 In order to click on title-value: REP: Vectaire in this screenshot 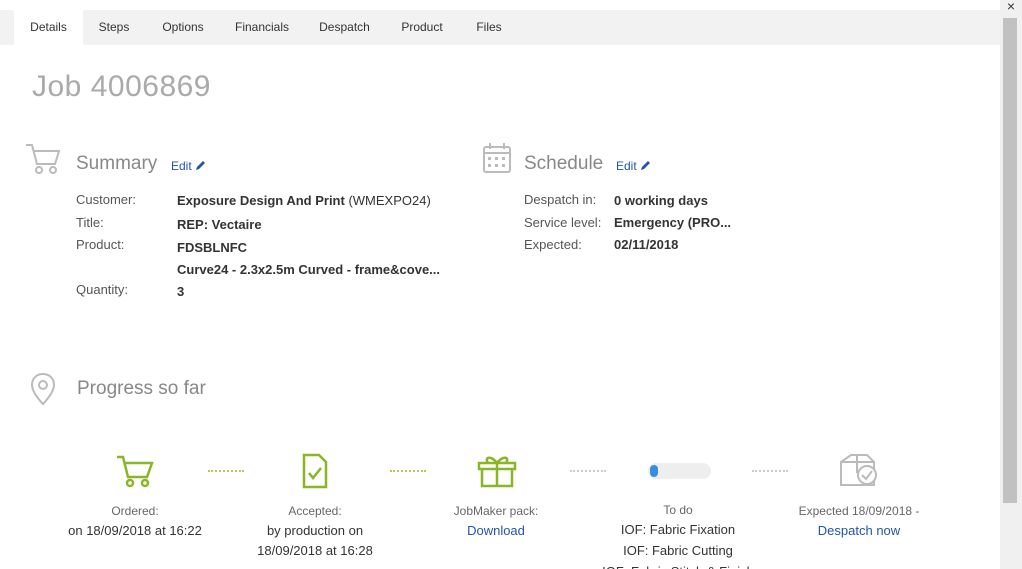, I will do `click(219, 224)`.